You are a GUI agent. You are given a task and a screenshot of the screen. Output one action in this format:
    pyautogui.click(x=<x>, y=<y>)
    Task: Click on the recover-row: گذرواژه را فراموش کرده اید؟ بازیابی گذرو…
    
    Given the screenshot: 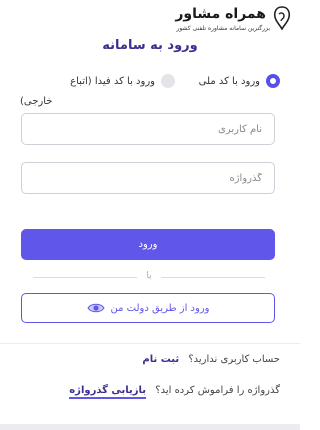 What is the action you would take?
    pyautogui.click(x=174, y=392)
    